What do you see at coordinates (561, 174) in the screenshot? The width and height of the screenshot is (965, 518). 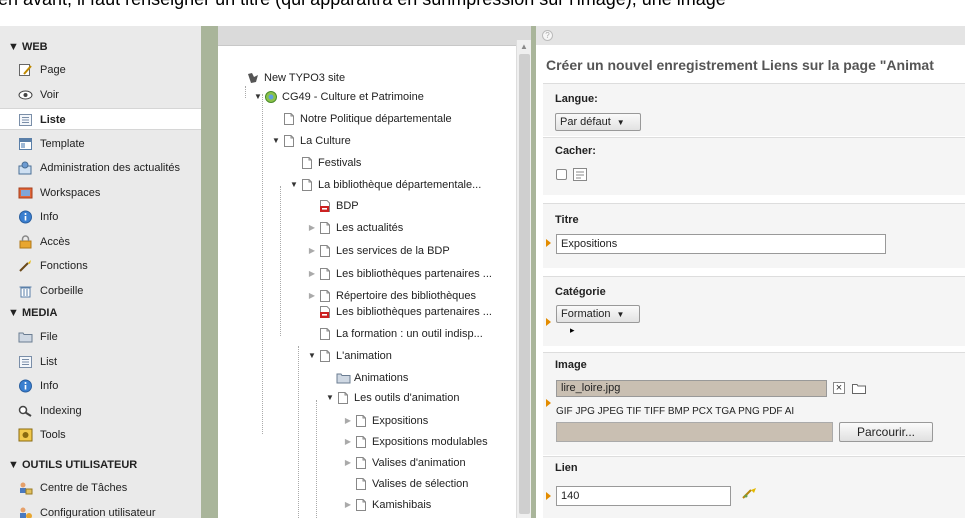 I see `cacher-checkbox` at bounding box center [561, 174].